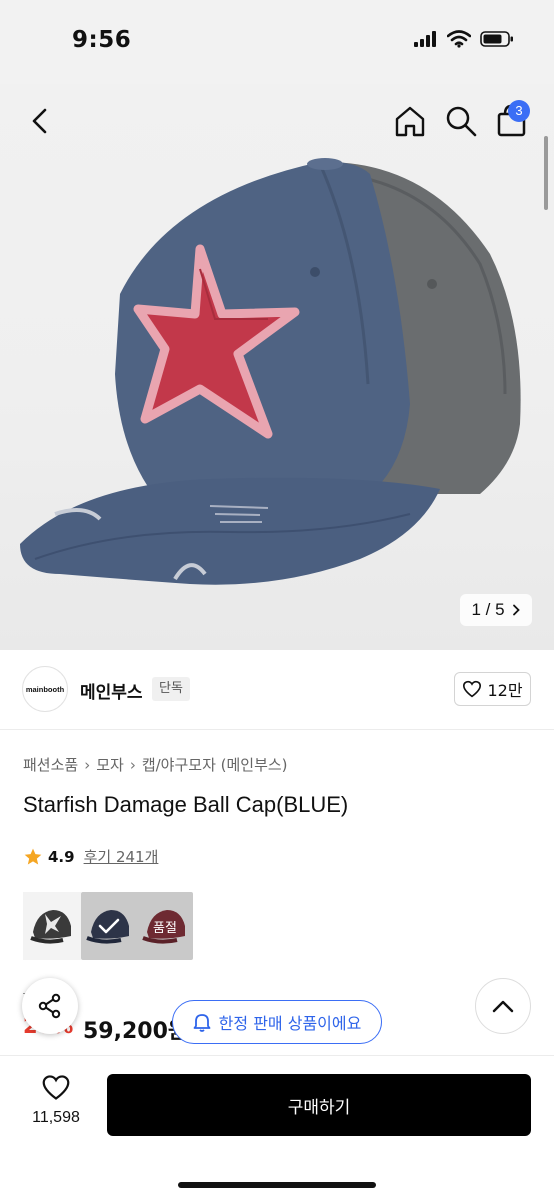  What do you see at coordinates (461, 121) in the screenshot?
I see `search-icon` at bounding box center [461, 121].